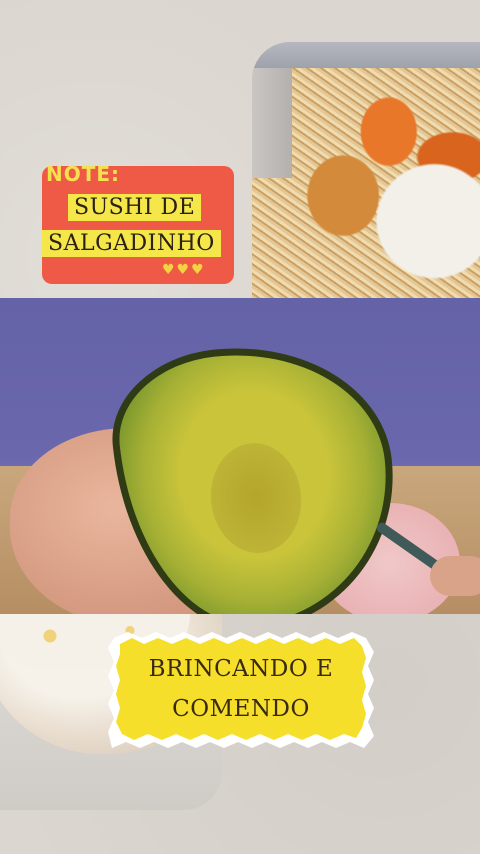 This screenshot has width=480, height=854. I want to click on burst-shape-icon, so click(241, 690).